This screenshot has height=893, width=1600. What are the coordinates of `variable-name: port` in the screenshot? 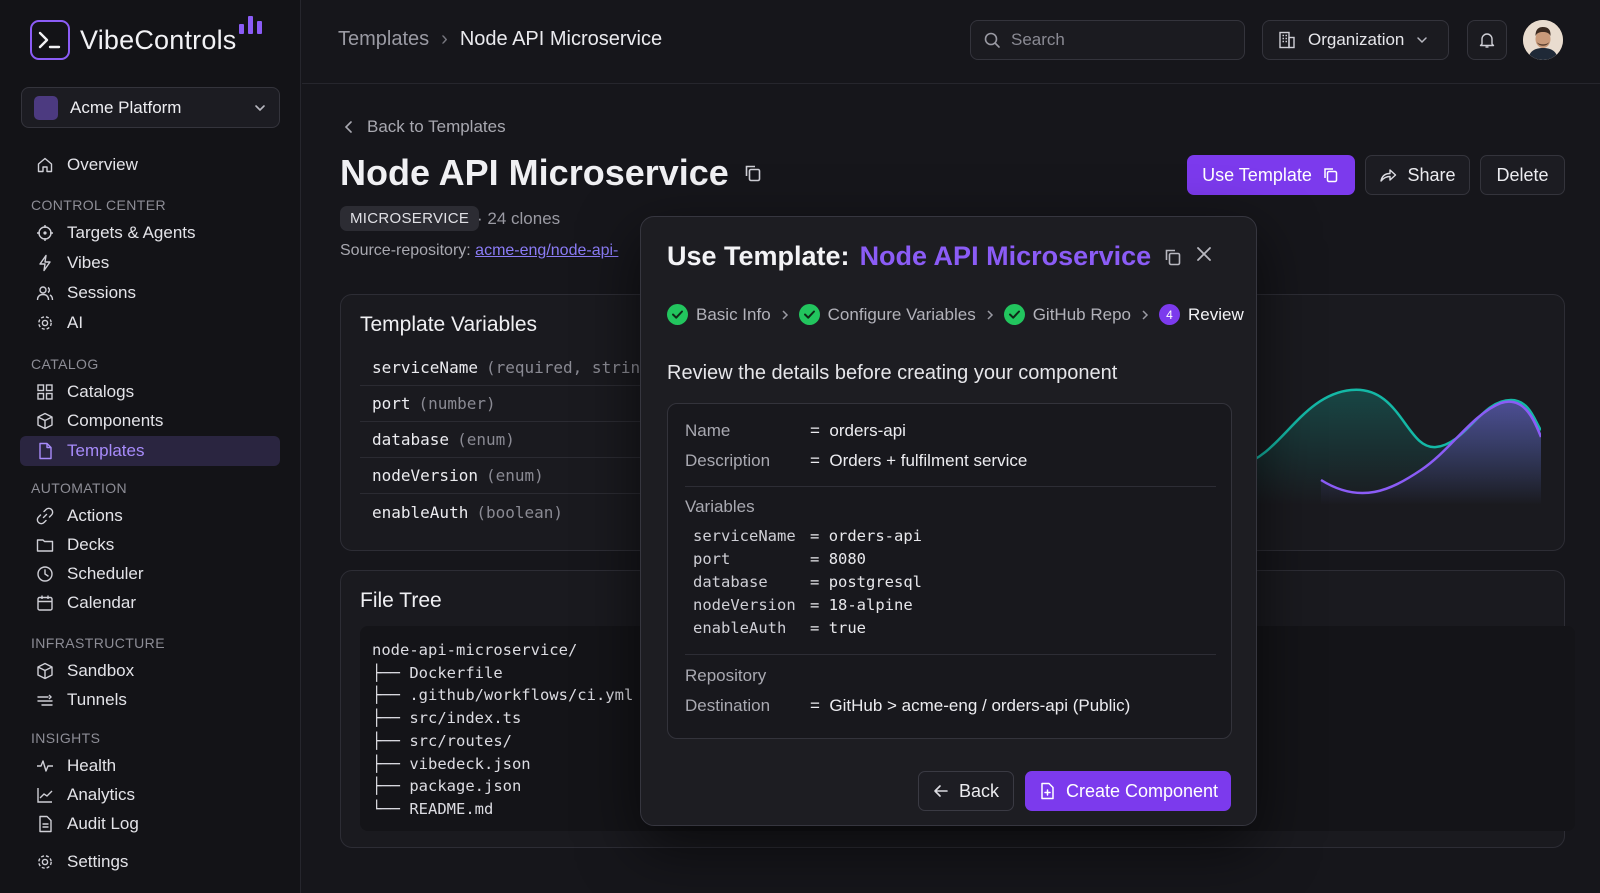 It's located at (391, 403).